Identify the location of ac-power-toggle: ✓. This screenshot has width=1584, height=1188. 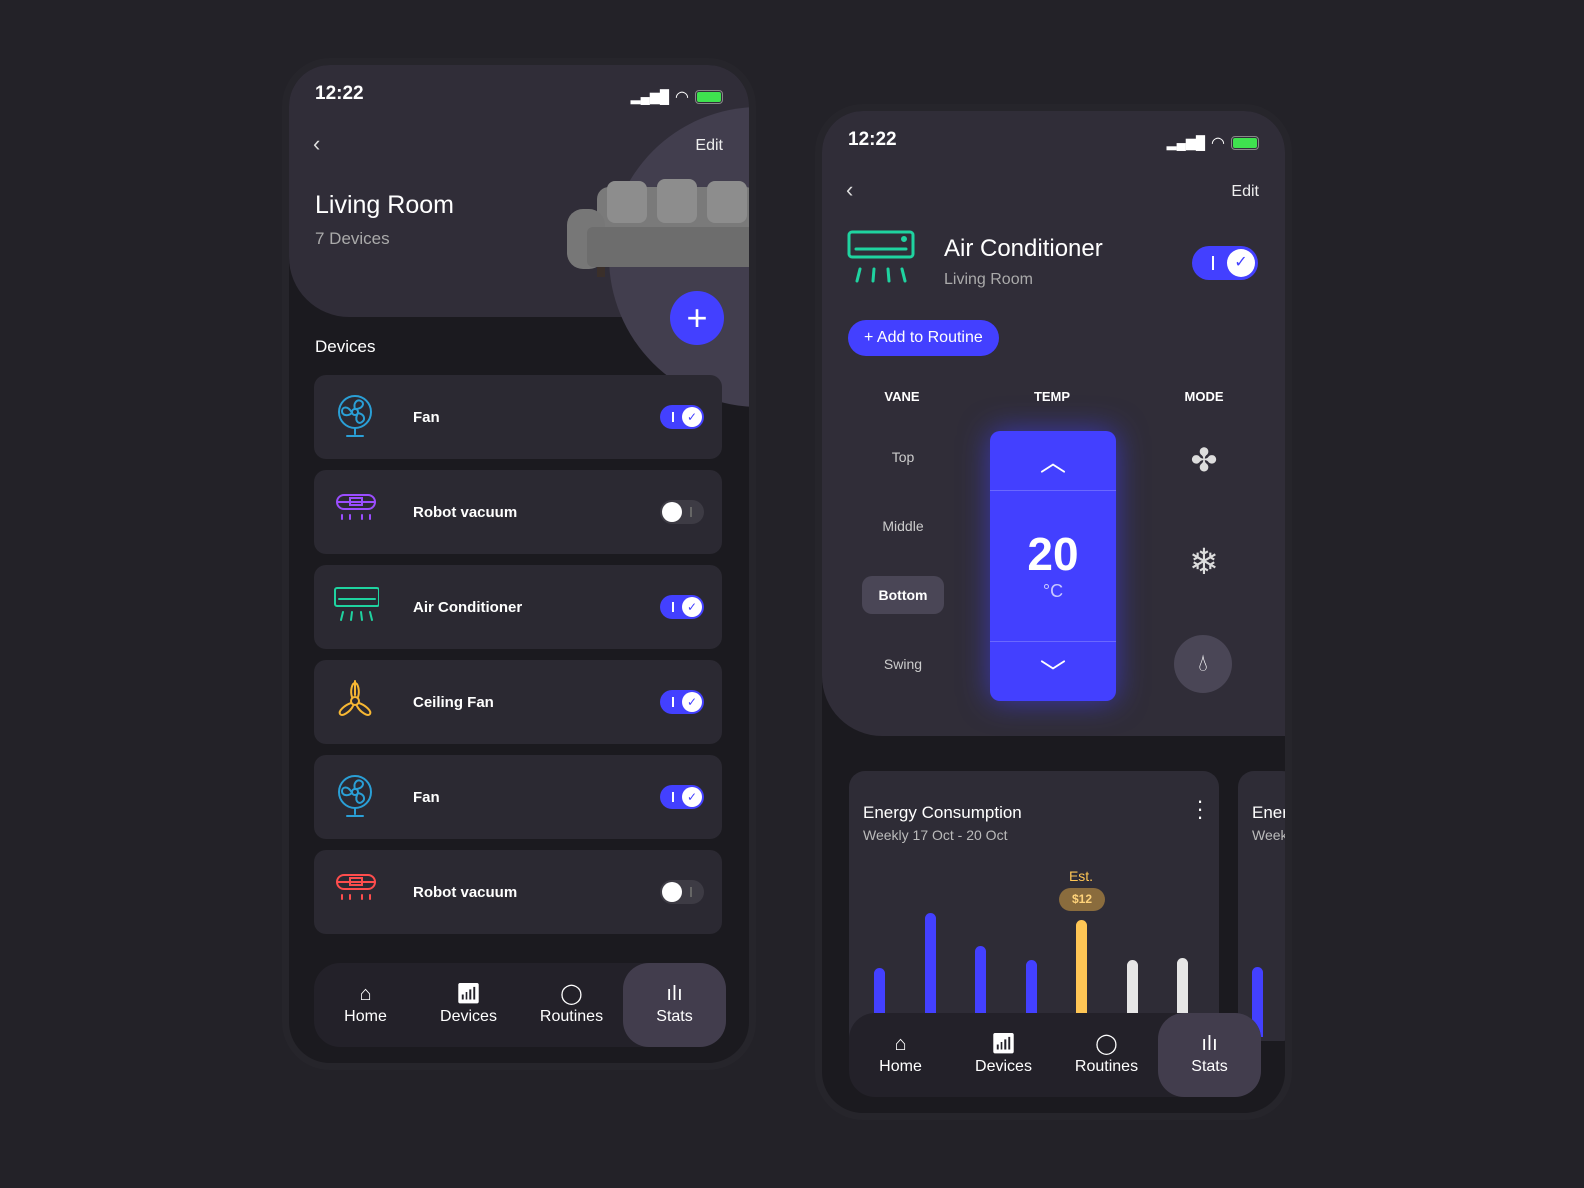
(1225, 263).